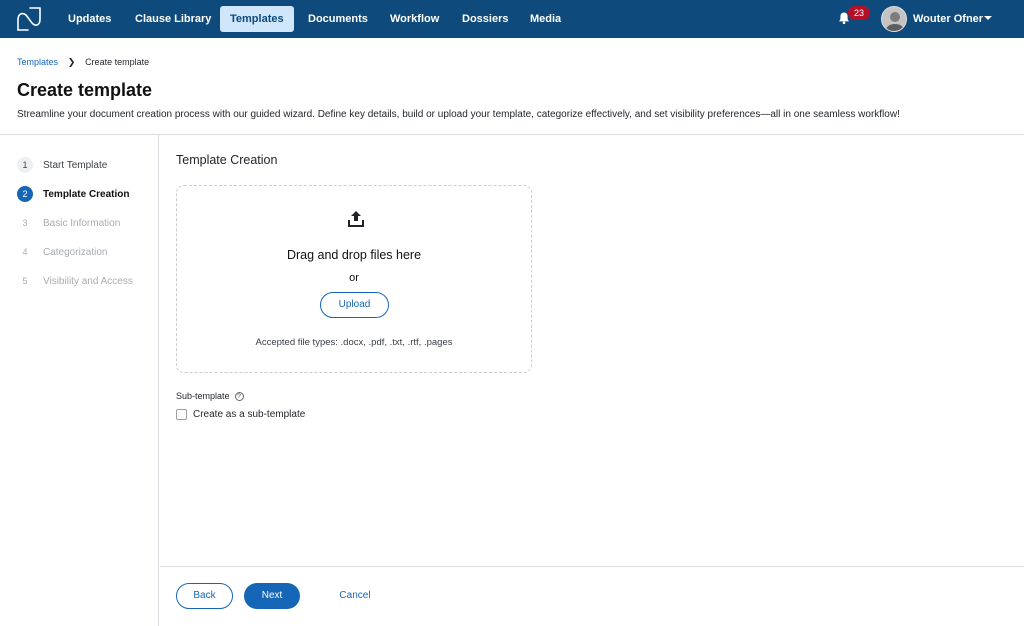 The height and width of the screenshot is (626, 1024). Describe the element at coordinates (173, 19) in the screenshot. I see `nav-clause-library: Clause Library` at that location.